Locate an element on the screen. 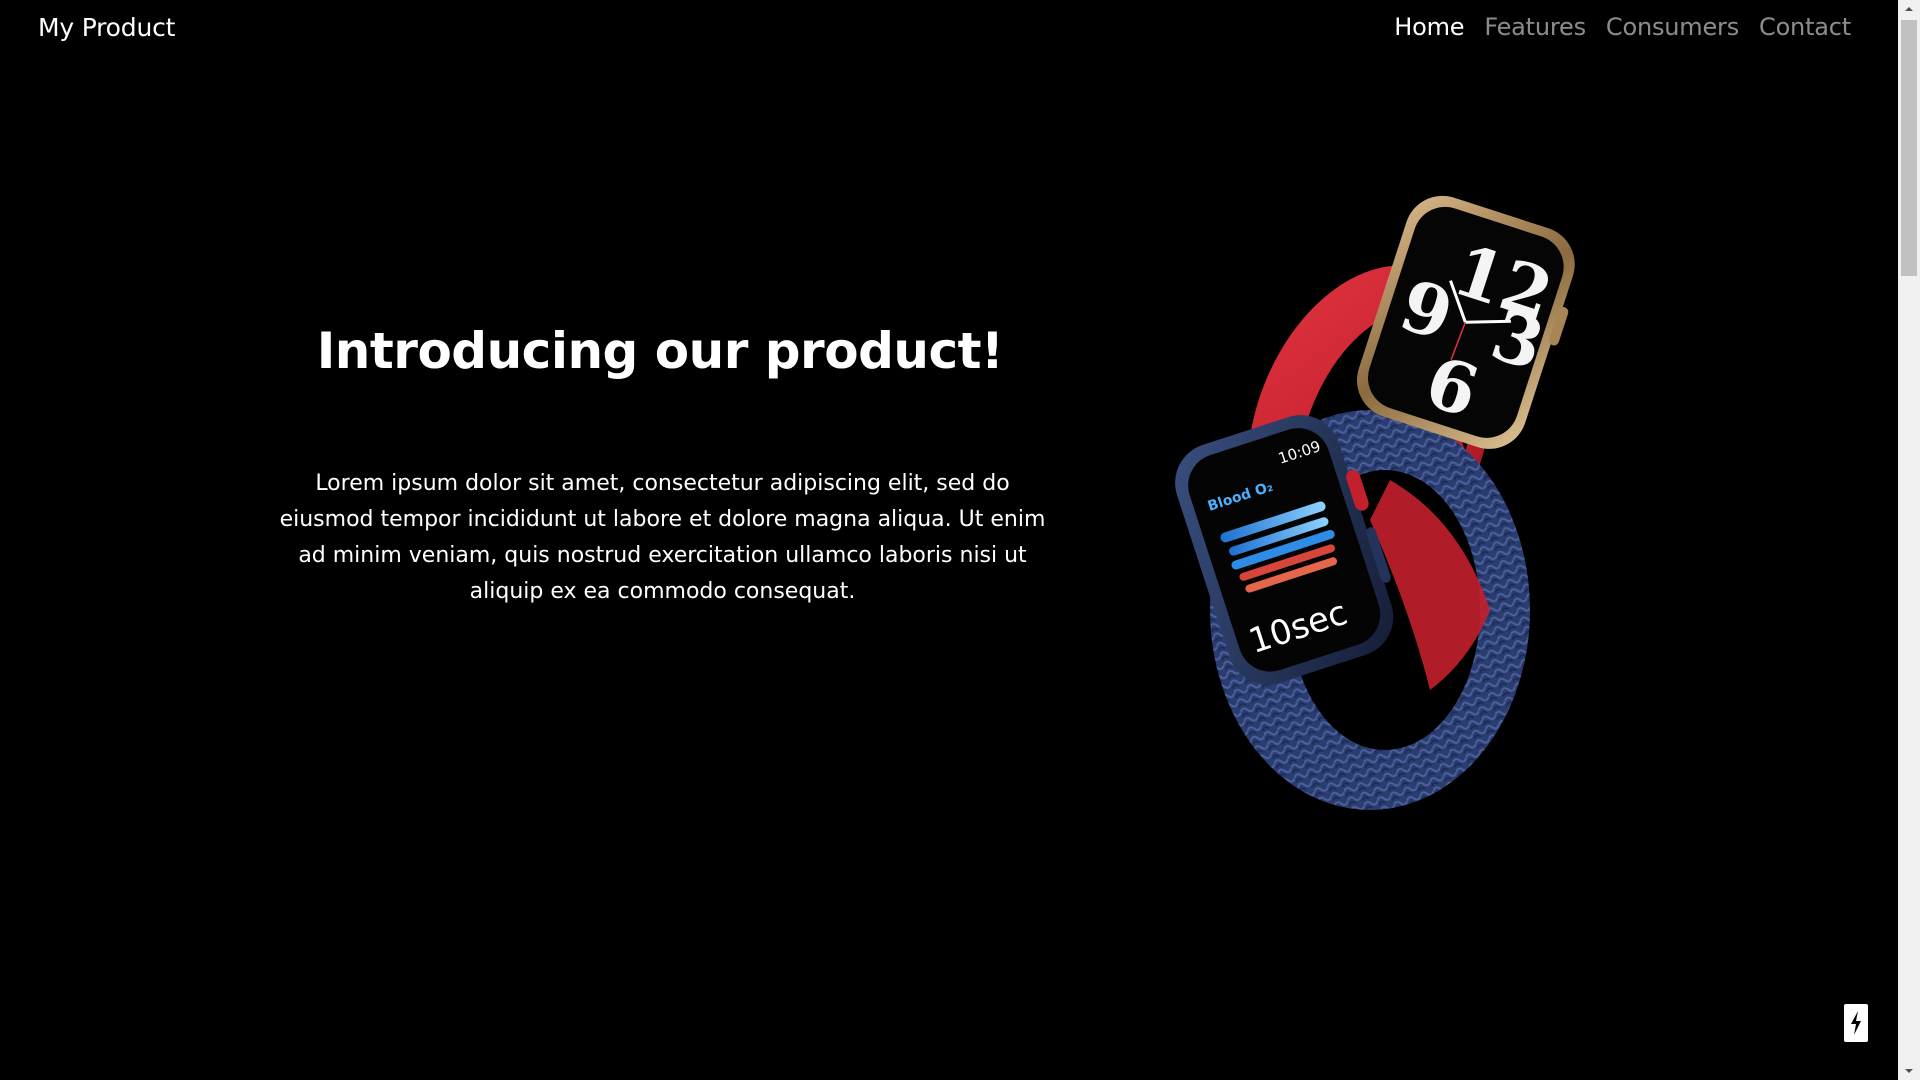 This screenshot has height=1080, width=1920. bolt-icon is located at coordinates (1856, 1023).